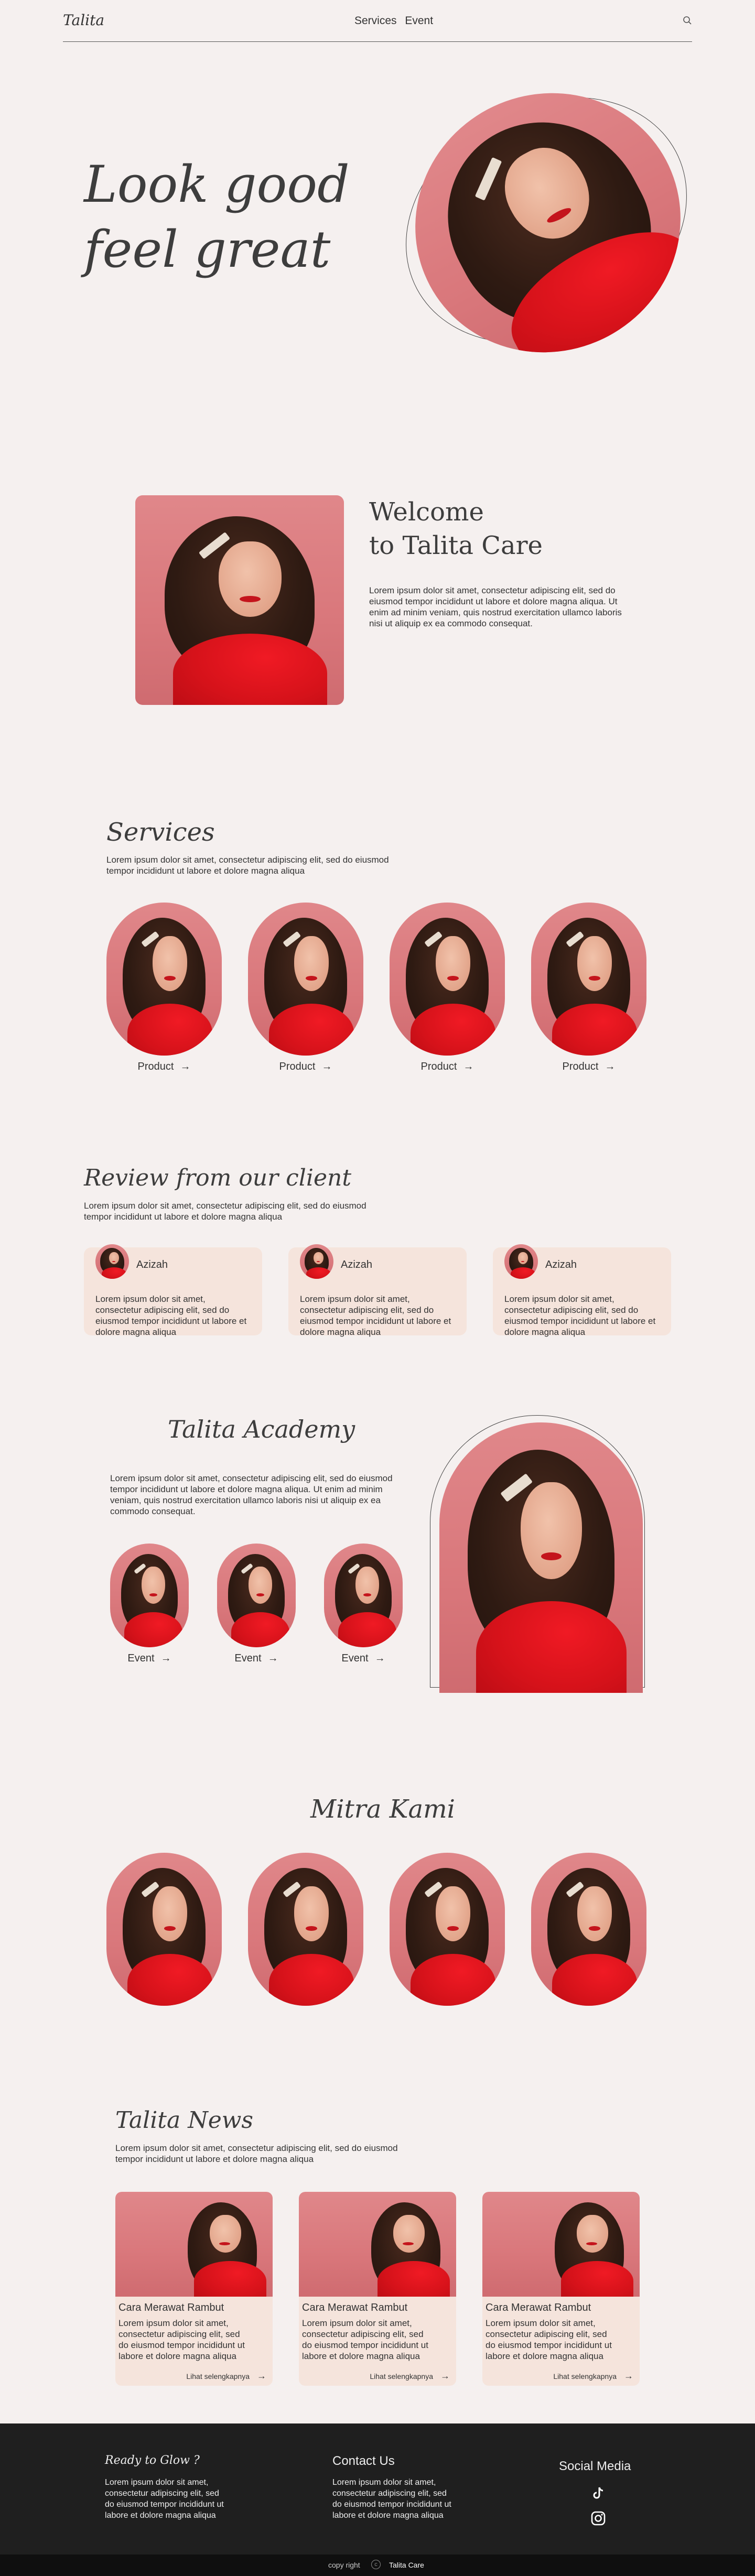  I want to click on search-icon, so click(687, 20).